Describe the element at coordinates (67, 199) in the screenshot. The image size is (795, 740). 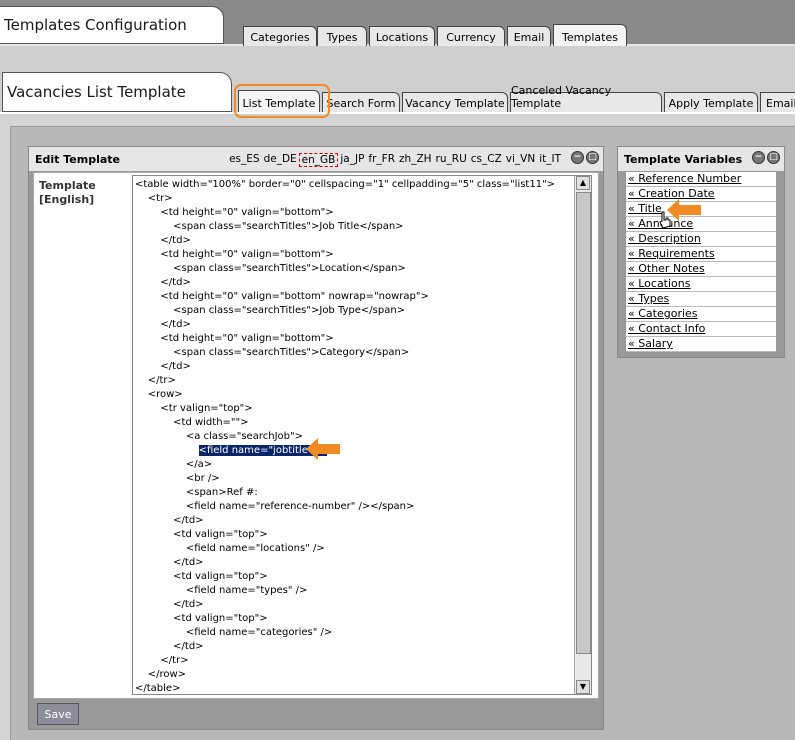
I see `template-label-language: [English]` at that location.